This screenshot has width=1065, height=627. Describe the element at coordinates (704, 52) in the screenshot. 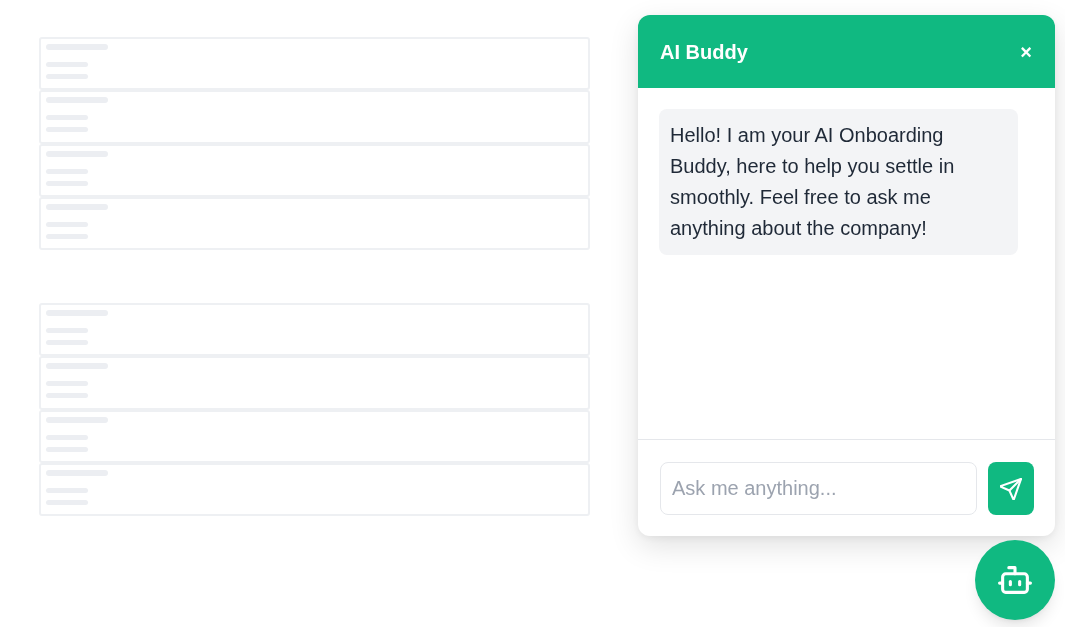

I see `chat-title: AI Buddy` at that location.